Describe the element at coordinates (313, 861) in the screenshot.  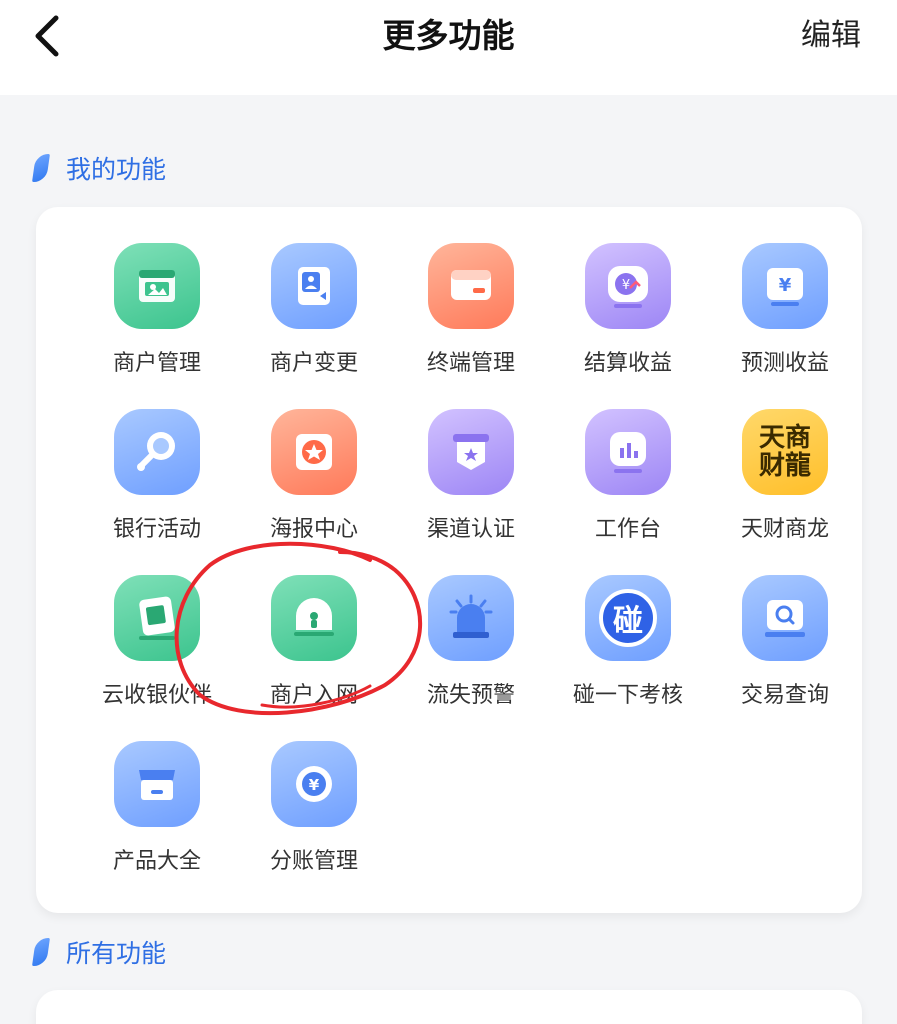
I see `feature-label: 分账管理` at that location.